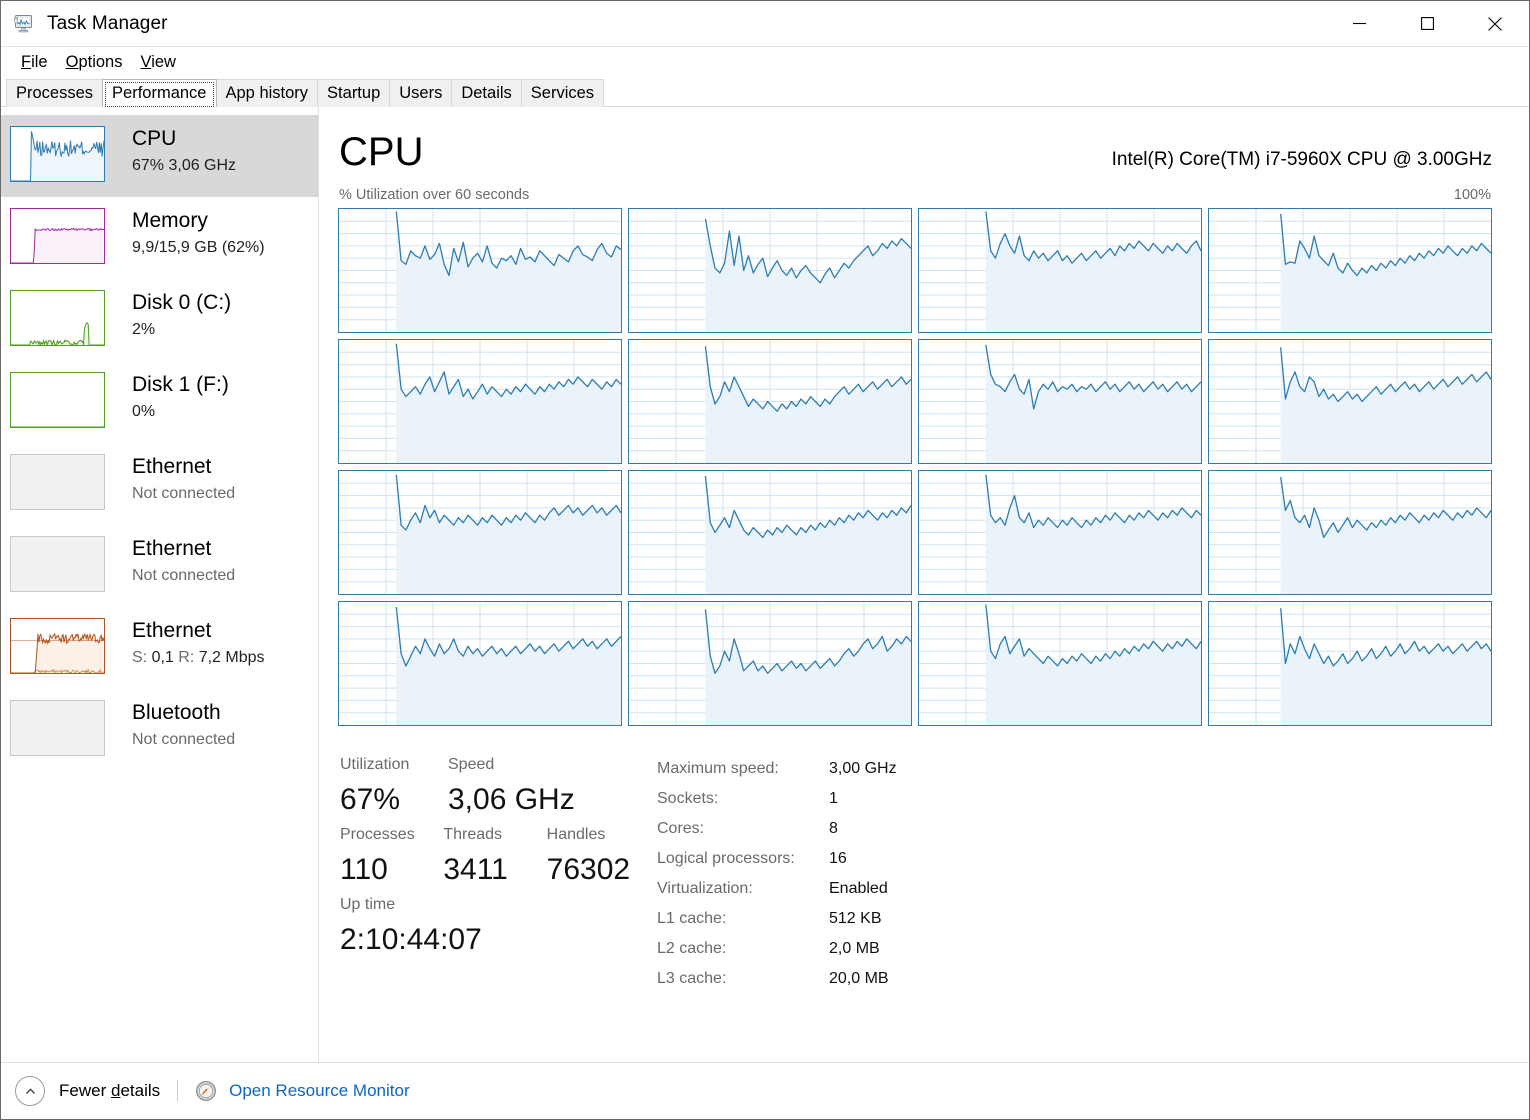 The image size is (1530, 1120). I want to click on sidebar-item-text: Bluetooth Not connected, so click(183, 725).